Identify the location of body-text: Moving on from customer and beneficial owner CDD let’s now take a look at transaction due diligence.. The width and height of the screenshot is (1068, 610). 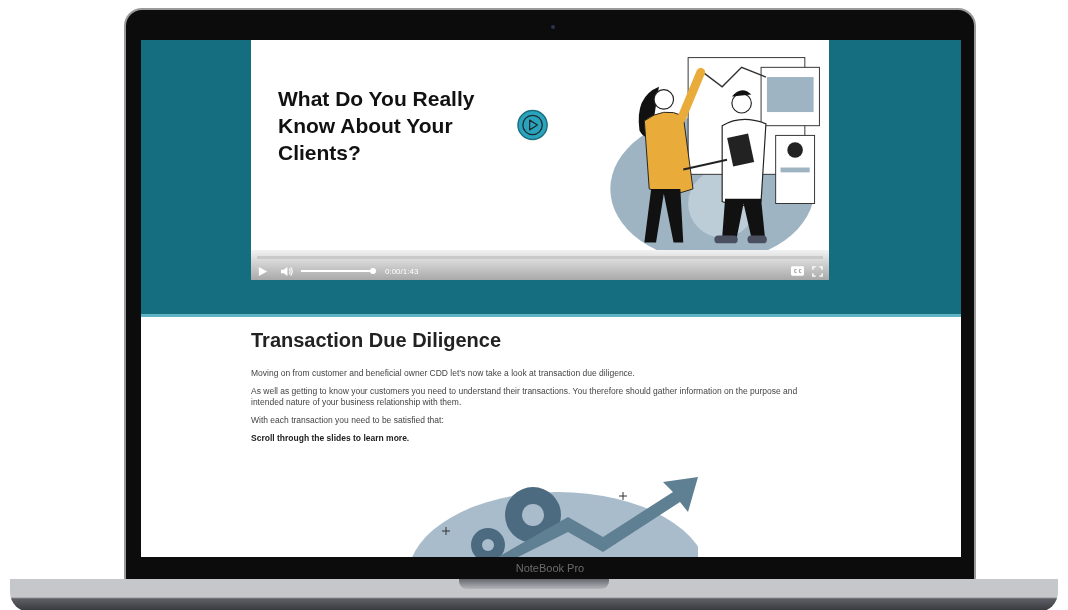
(443, 373).